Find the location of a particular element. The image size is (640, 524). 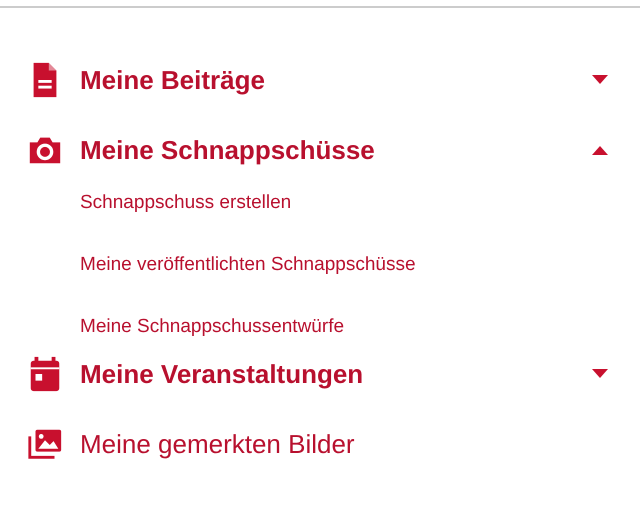

menu-item: Meine Veranstaltungen is located at coordinates (222, 374).